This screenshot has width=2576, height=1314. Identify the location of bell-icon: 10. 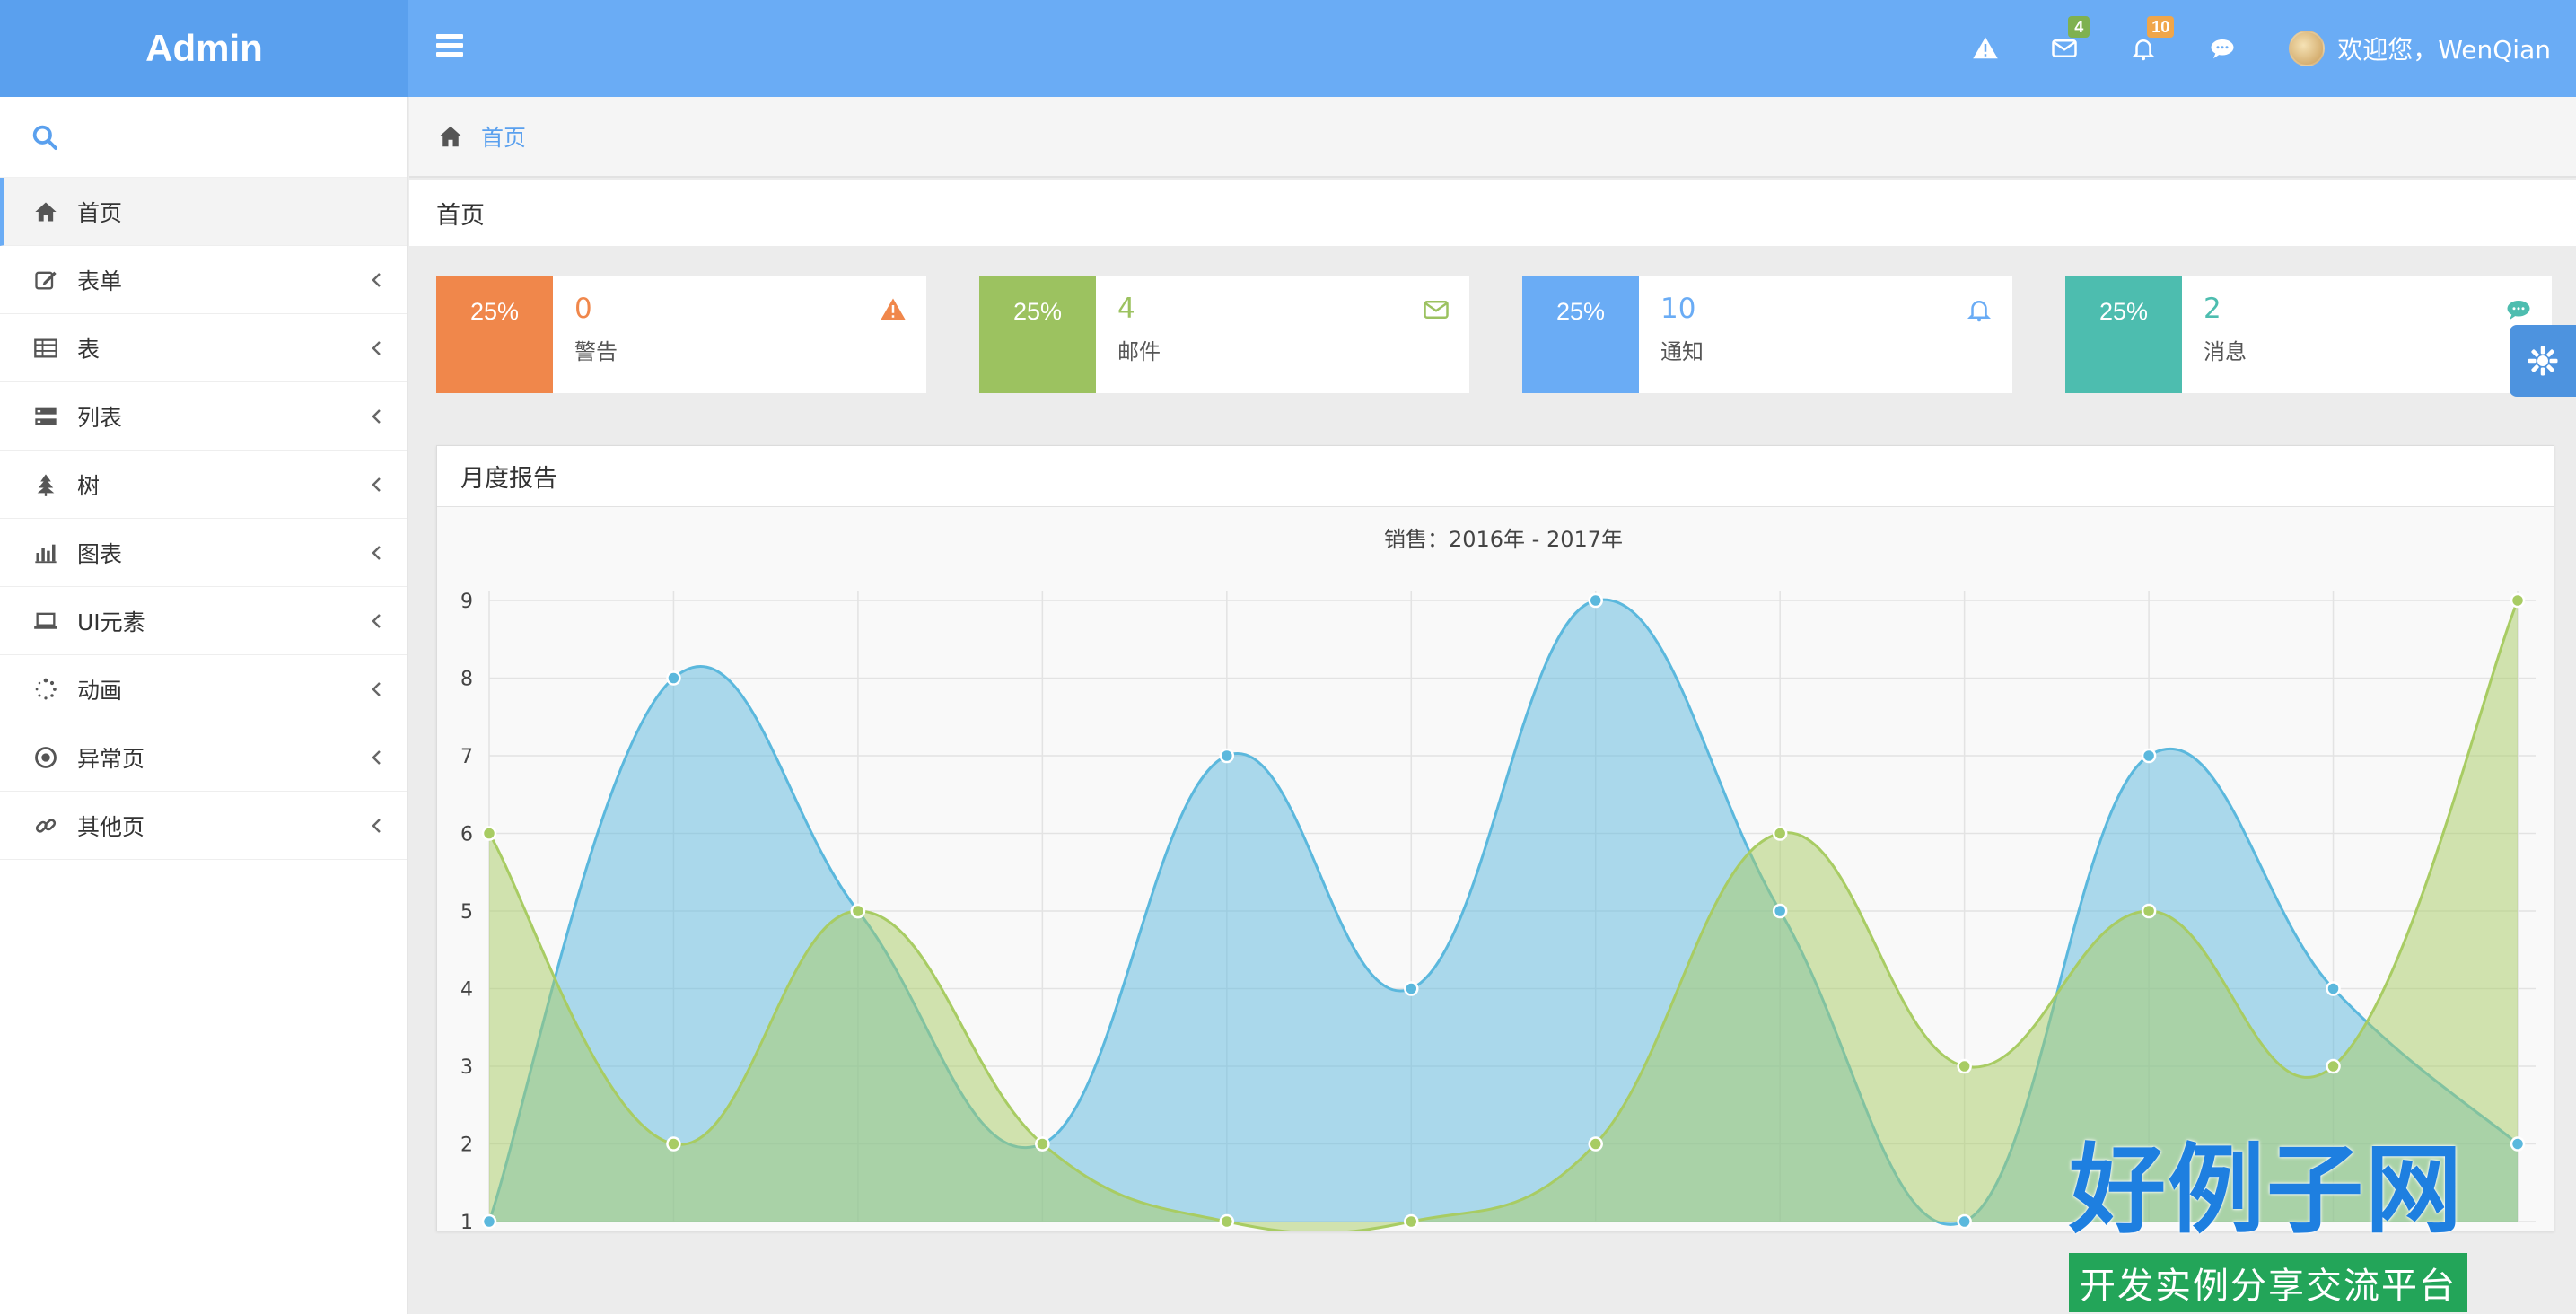
(2143, 48).